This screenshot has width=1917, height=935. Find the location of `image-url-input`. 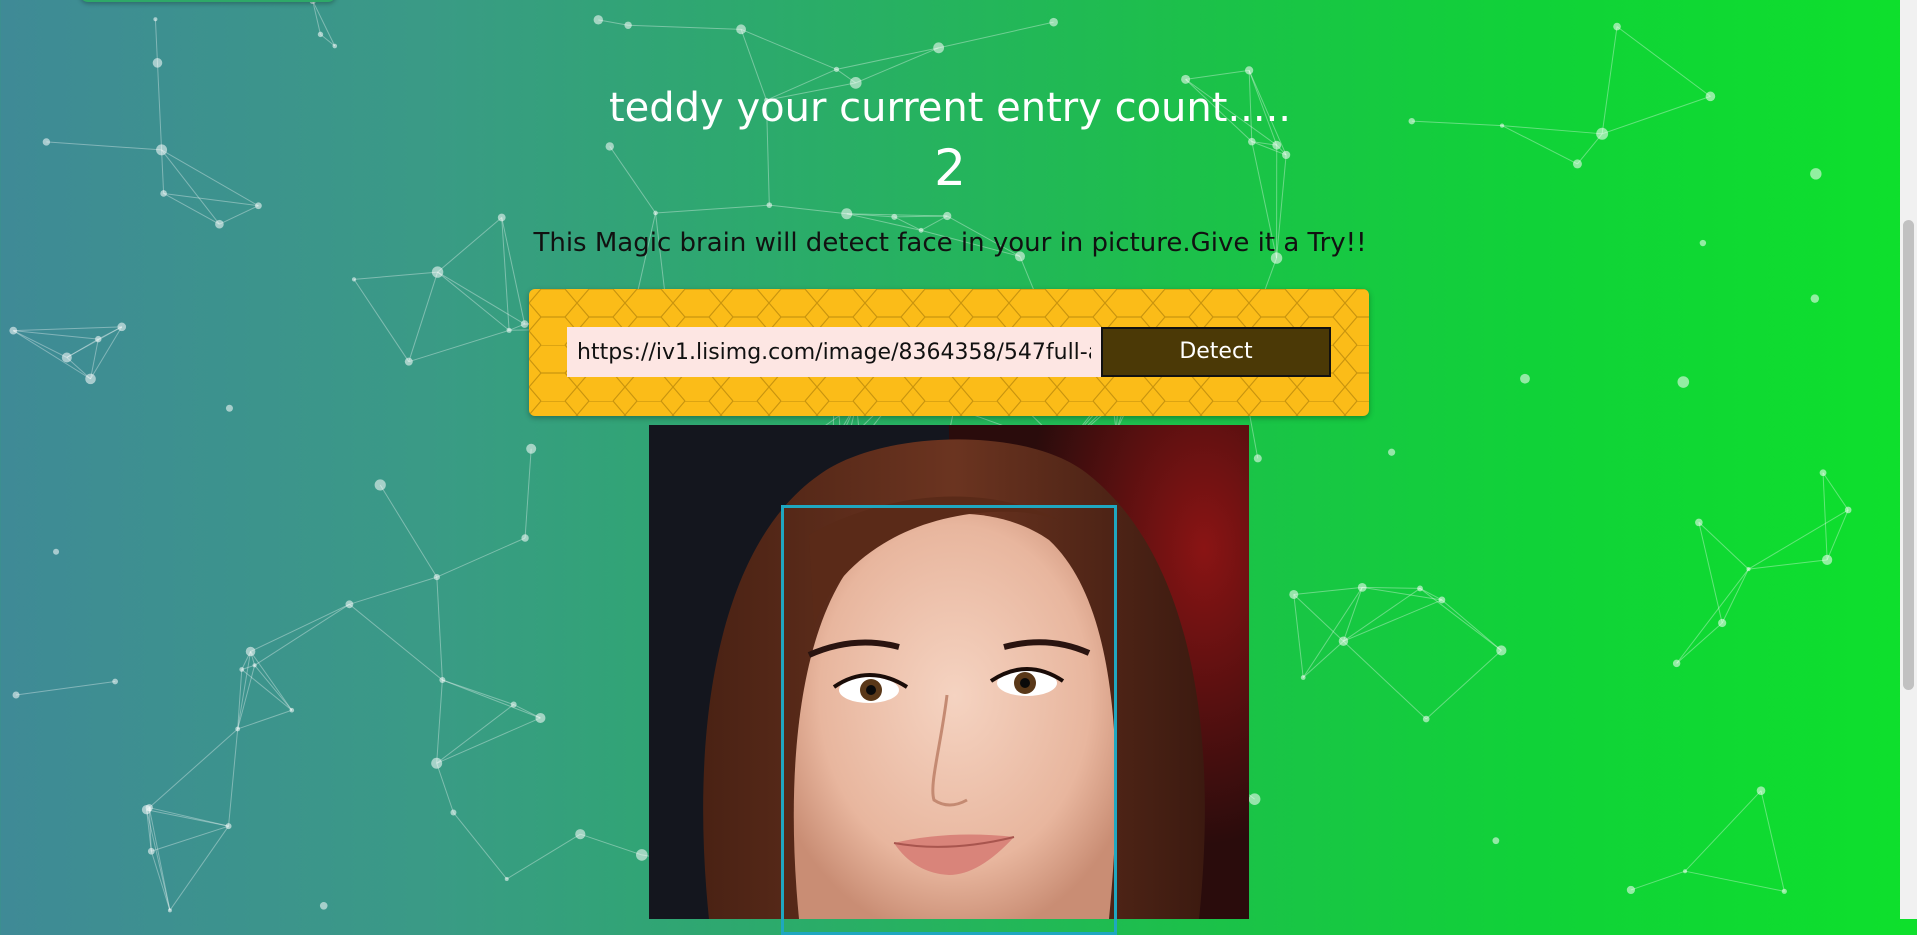

image-url-input is located at coordinates (834, 352).